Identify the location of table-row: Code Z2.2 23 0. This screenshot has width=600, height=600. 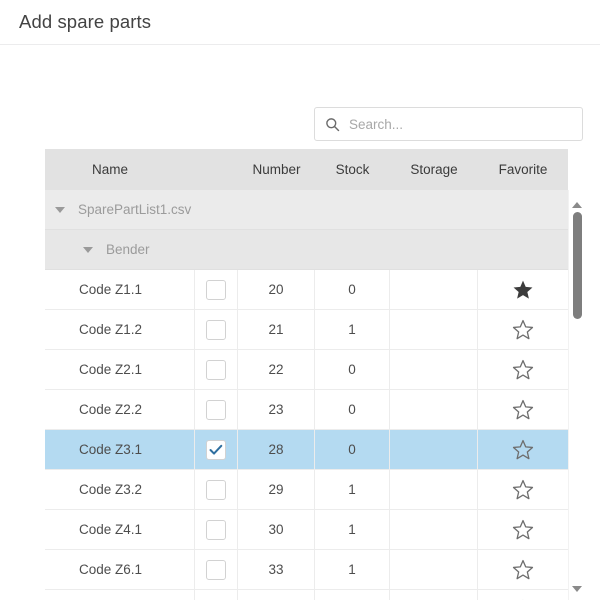
(306, 410).